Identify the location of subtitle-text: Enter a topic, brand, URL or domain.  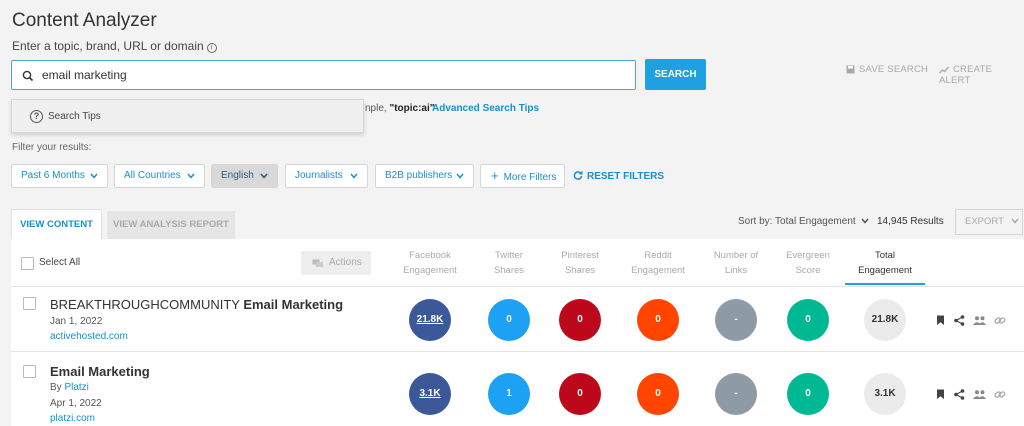
(108, 46).